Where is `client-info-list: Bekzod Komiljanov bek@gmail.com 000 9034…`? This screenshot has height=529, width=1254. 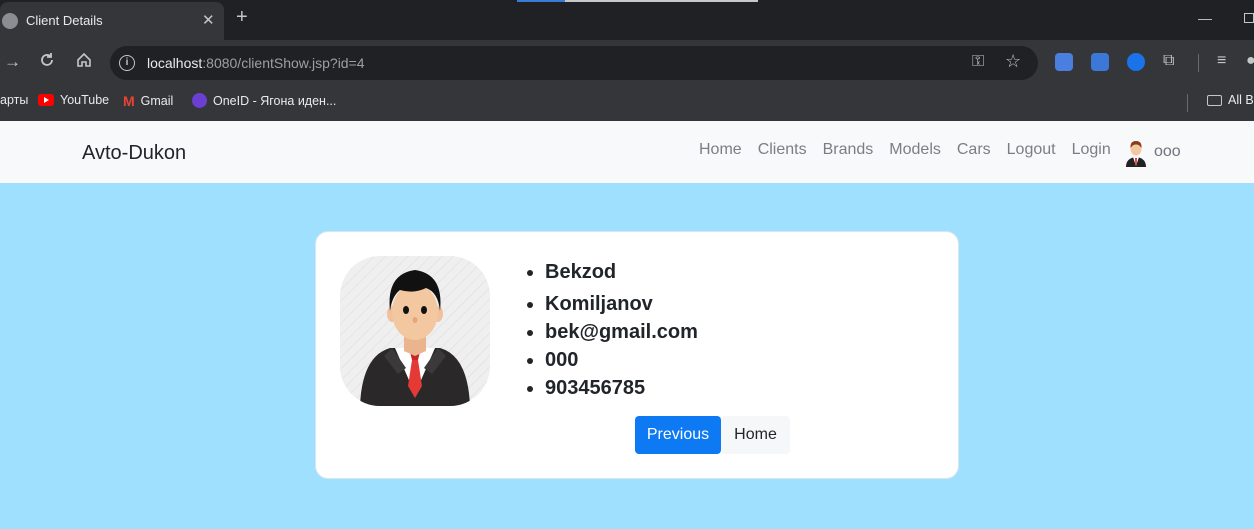
client-info-list: Bekzod Komiljanov bek@gmail.com 000 9034… is located at coordinates (621, 330).